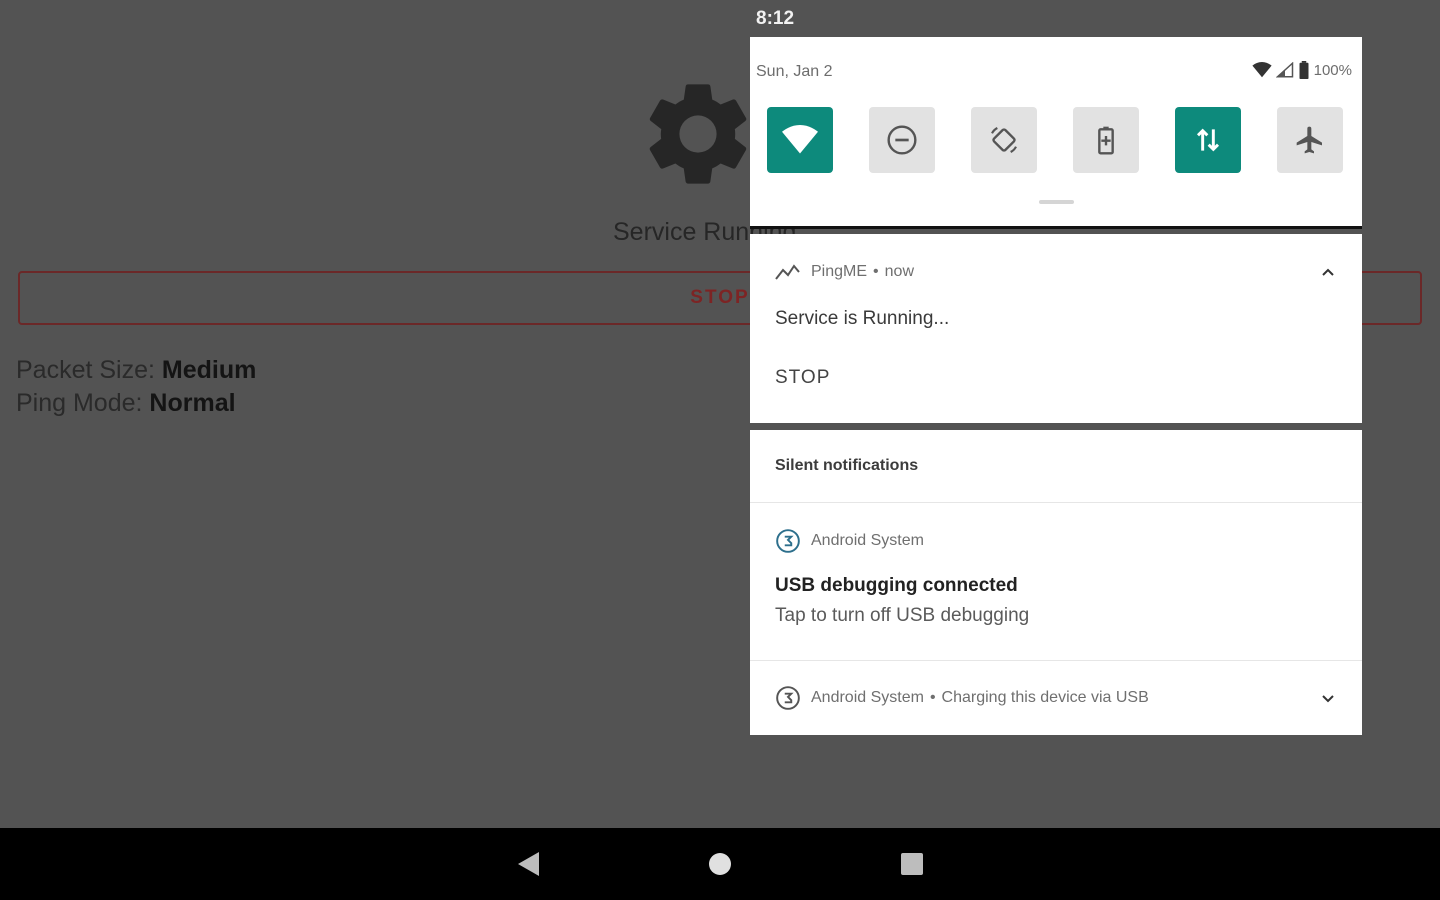 Image resolution: width=1440 pixels, height=900 pixels. Describe the element at coordinates (85, 370) in the screenshot. I see `packet-size-label: Packet Size:` at that location.